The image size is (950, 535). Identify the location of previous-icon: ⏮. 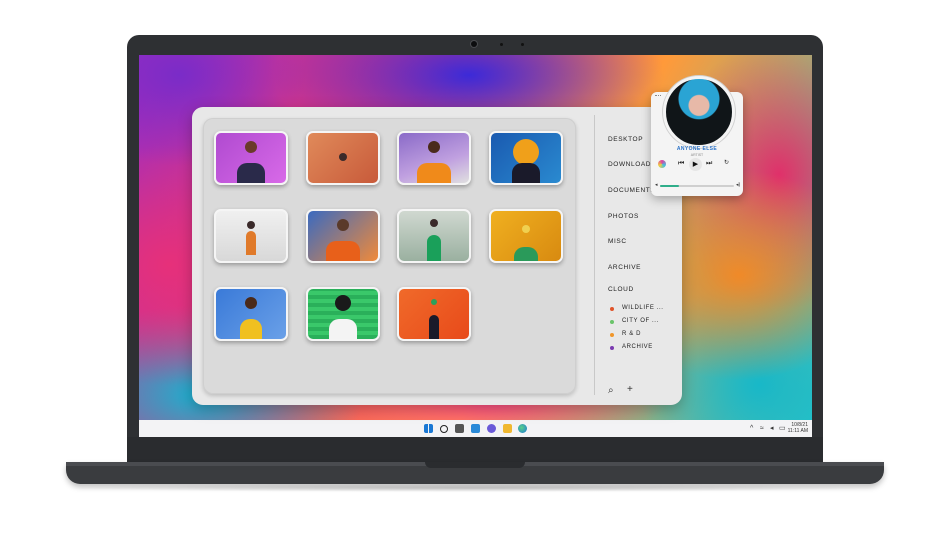
(681, 163).